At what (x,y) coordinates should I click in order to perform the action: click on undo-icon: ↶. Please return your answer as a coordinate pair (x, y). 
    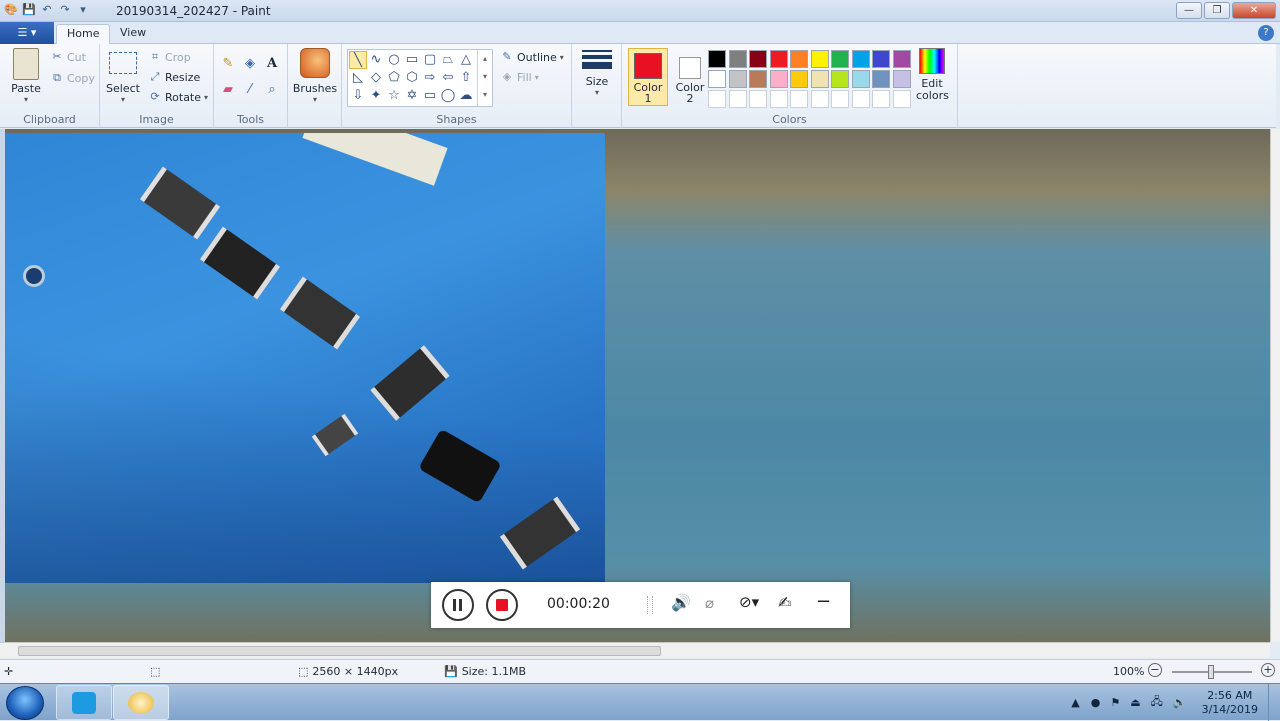
    Looking at the image, I should click on (47, 10).